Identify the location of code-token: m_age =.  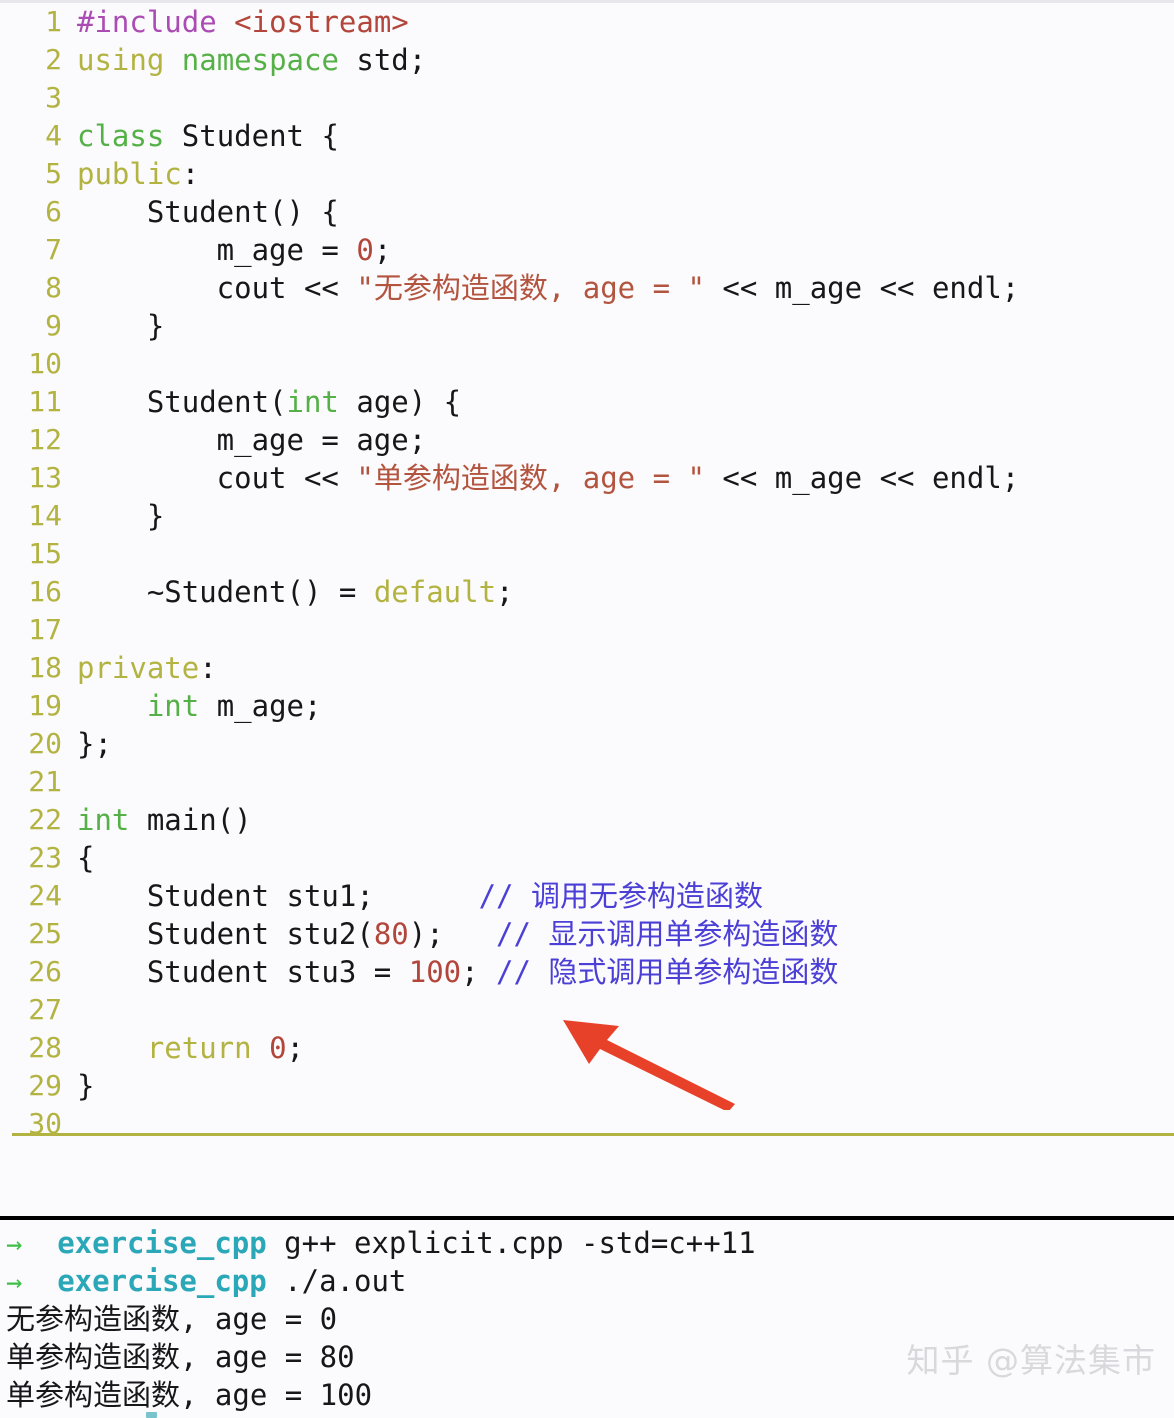
(217, 250).